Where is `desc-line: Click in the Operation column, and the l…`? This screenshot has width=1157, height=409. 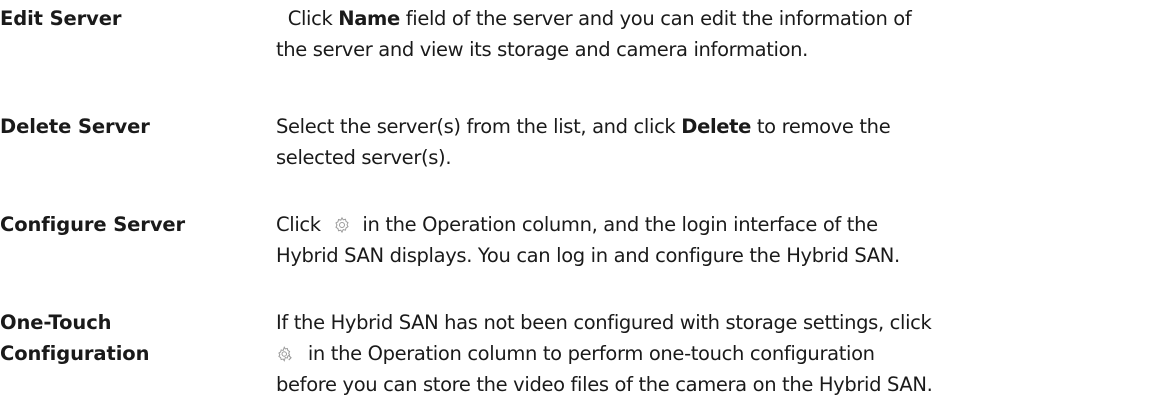
desc-line: Click in the Operation column, and the l… is located at coordinates (577, 224).